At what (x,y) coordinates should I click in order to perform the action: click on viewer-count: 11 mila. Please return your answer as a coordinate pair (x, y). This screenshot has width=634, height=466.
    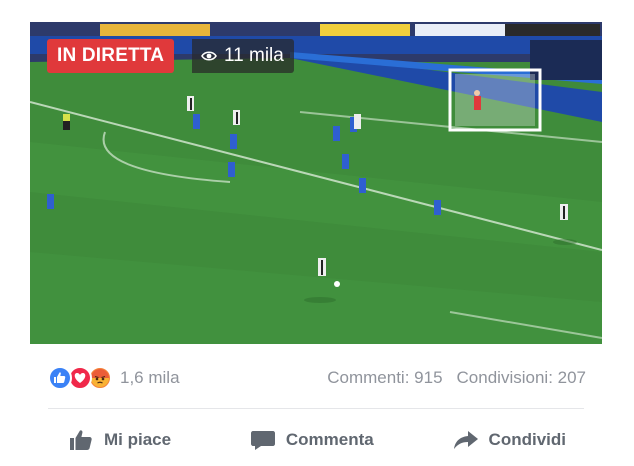
    Looking at the image, I should click on (254, 55).